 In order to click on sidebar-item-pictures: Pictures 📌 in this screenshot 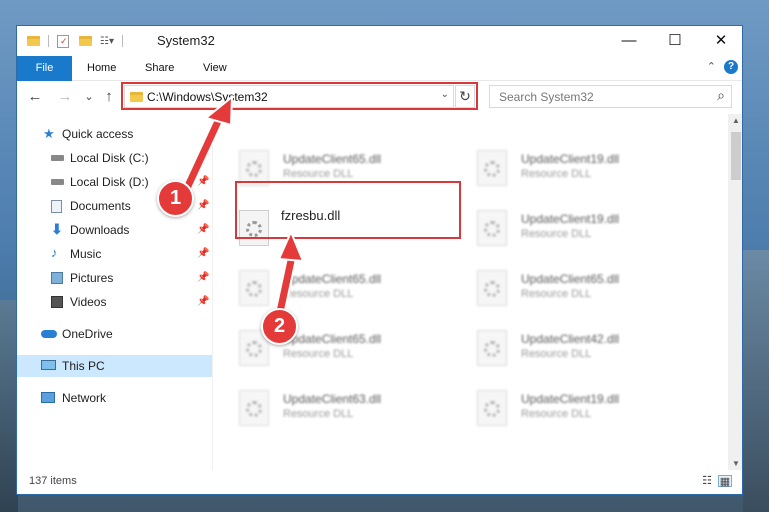, I will do `click(114, 278)`.